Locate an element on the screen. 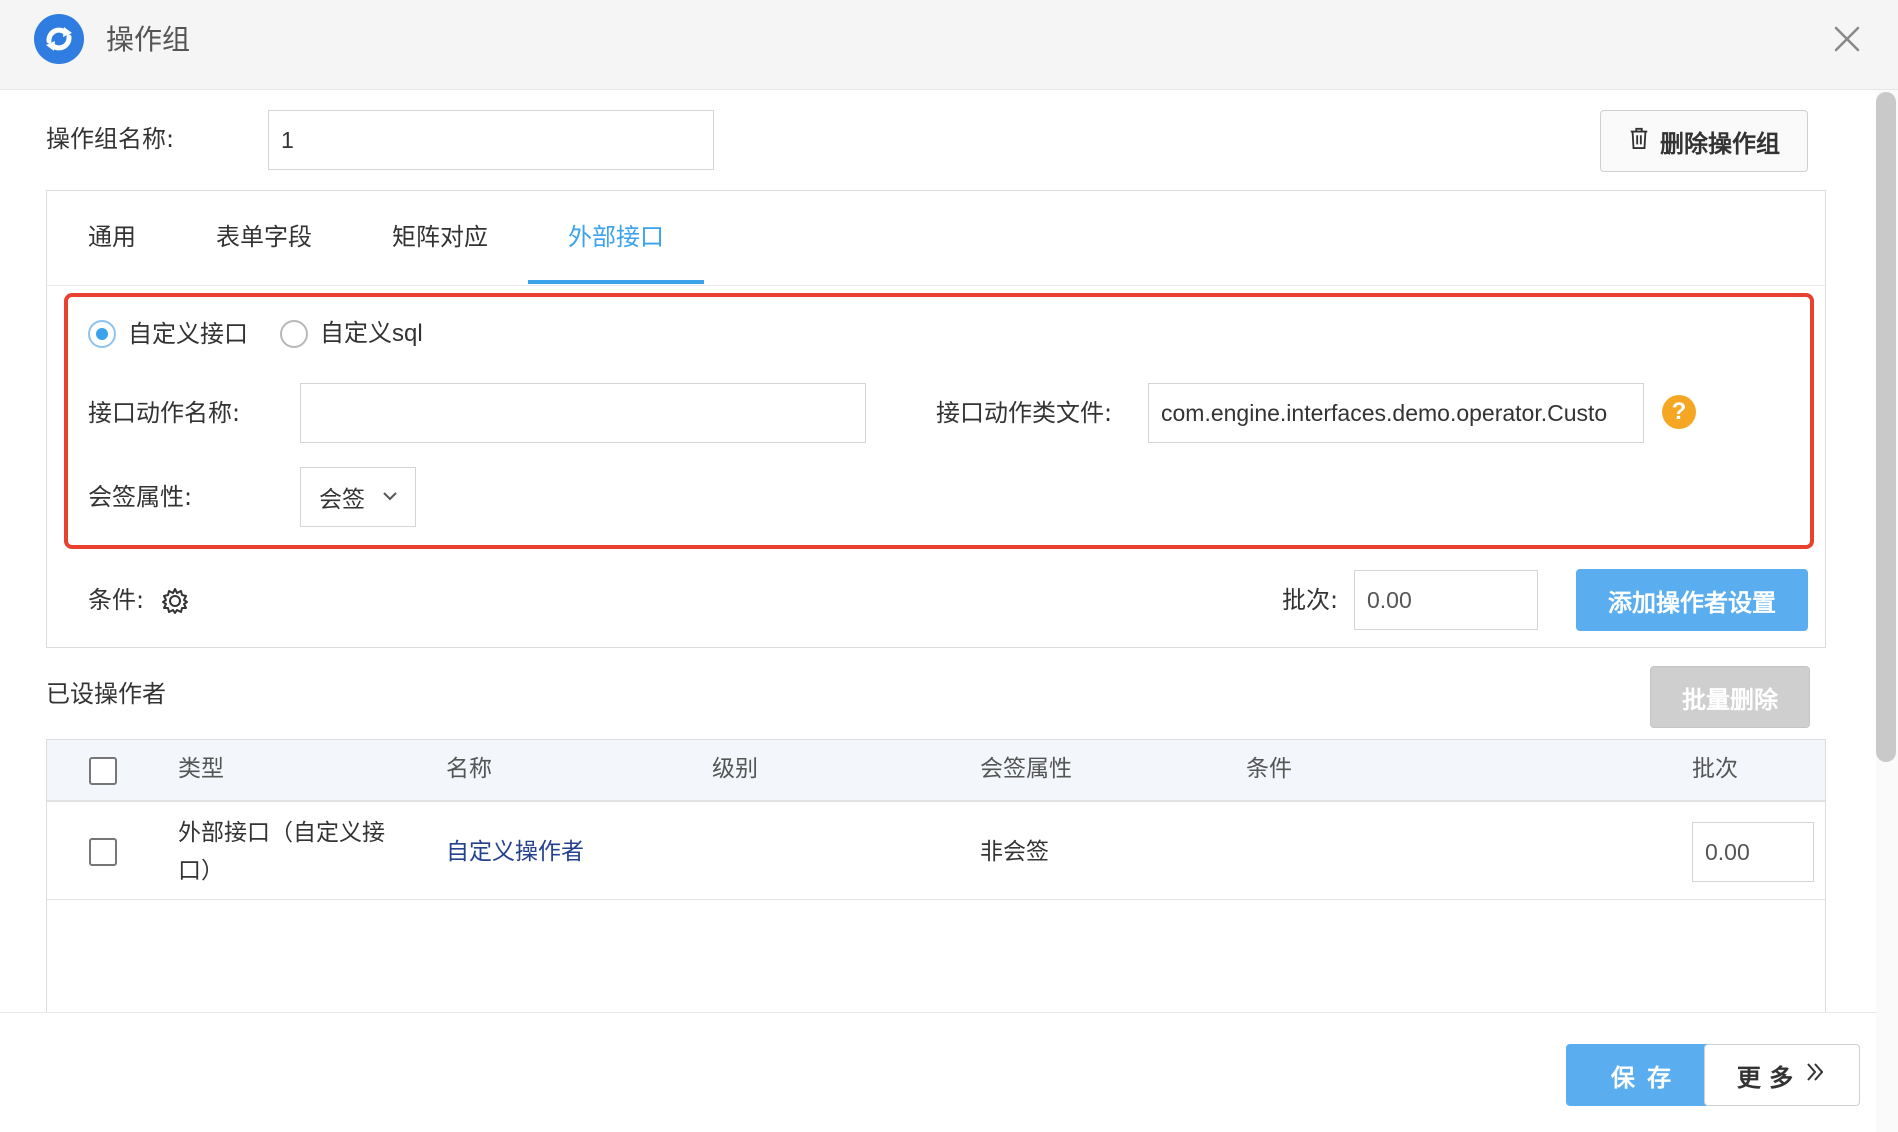  bulk-delete-button: 批量删除 is located at coordinates (1730, 697).